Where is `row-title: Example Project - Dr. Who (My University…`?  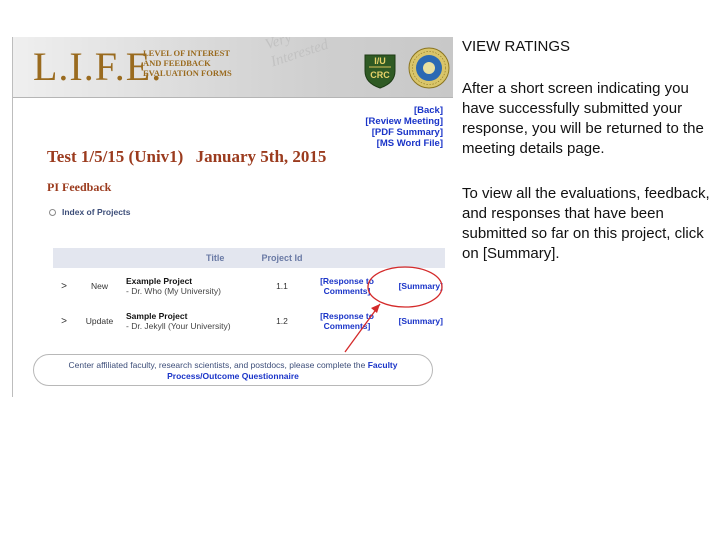
row-title: Example Project - Dr. Who (My University… is located at coordinates (192, 286).